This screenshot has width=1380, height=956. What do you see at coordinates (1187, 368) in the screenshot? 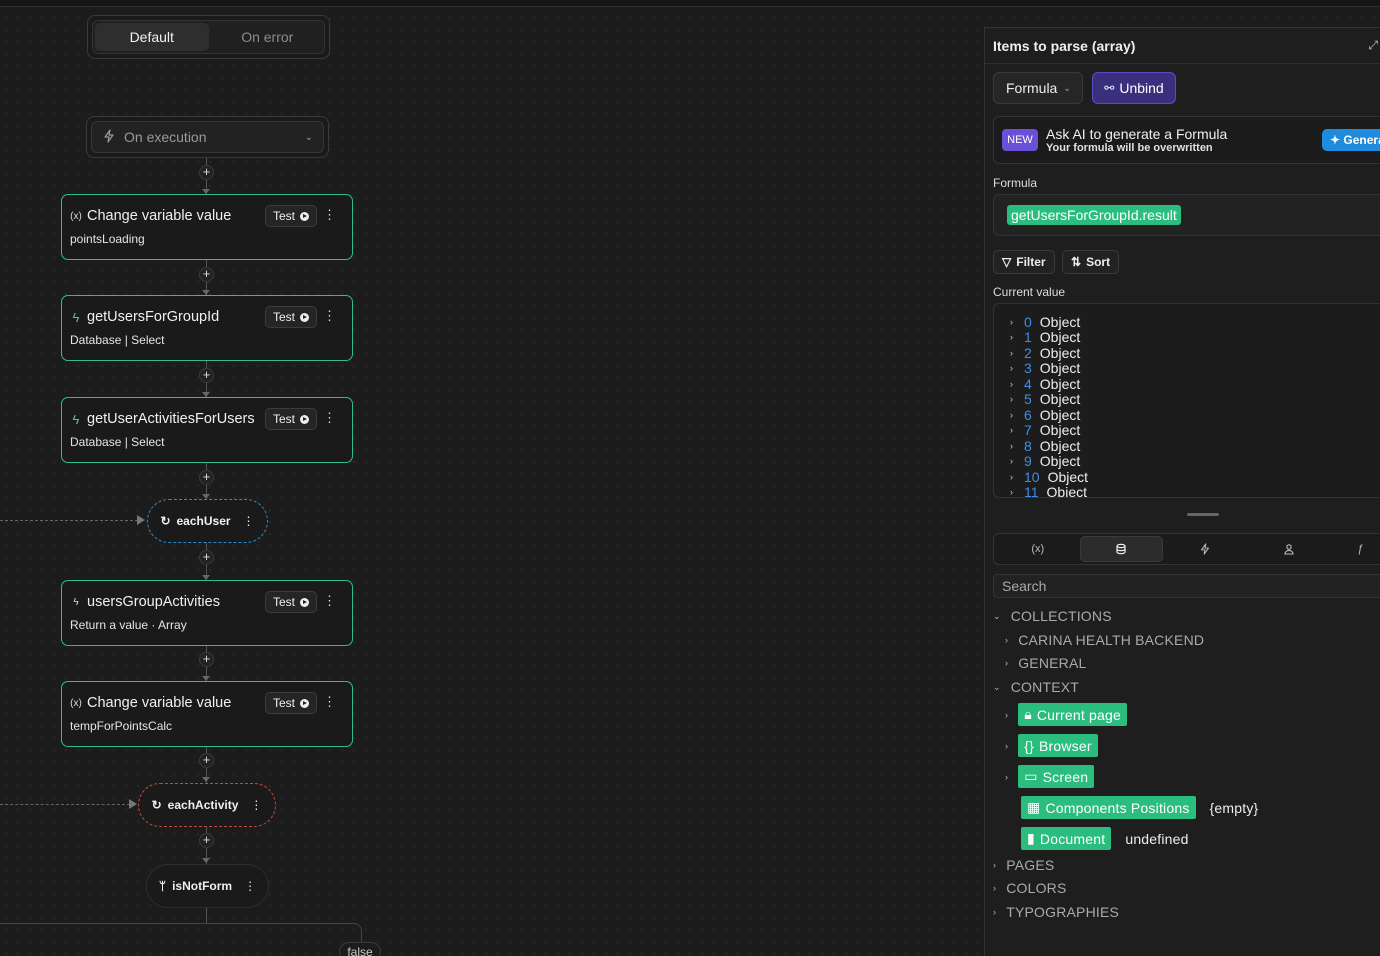
I see `value-row: › 3 Object` at bounding box center [1187, 368].